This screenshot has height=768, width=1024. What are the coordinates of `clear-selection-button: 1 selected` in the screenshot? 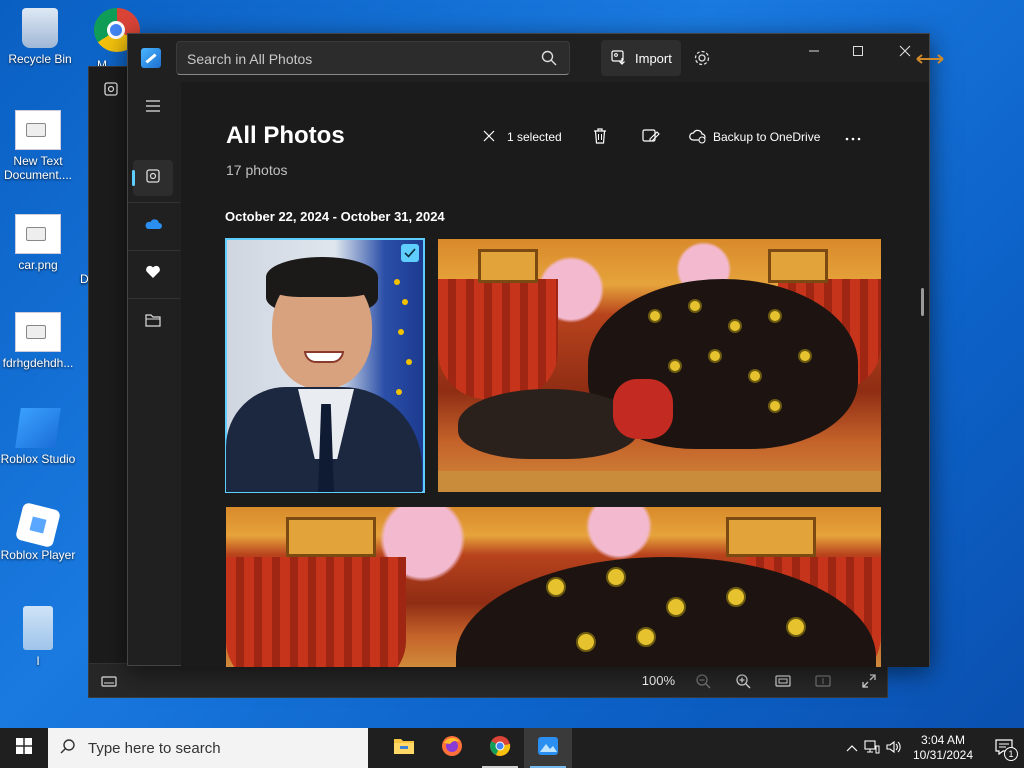 It's located at (522, 137).